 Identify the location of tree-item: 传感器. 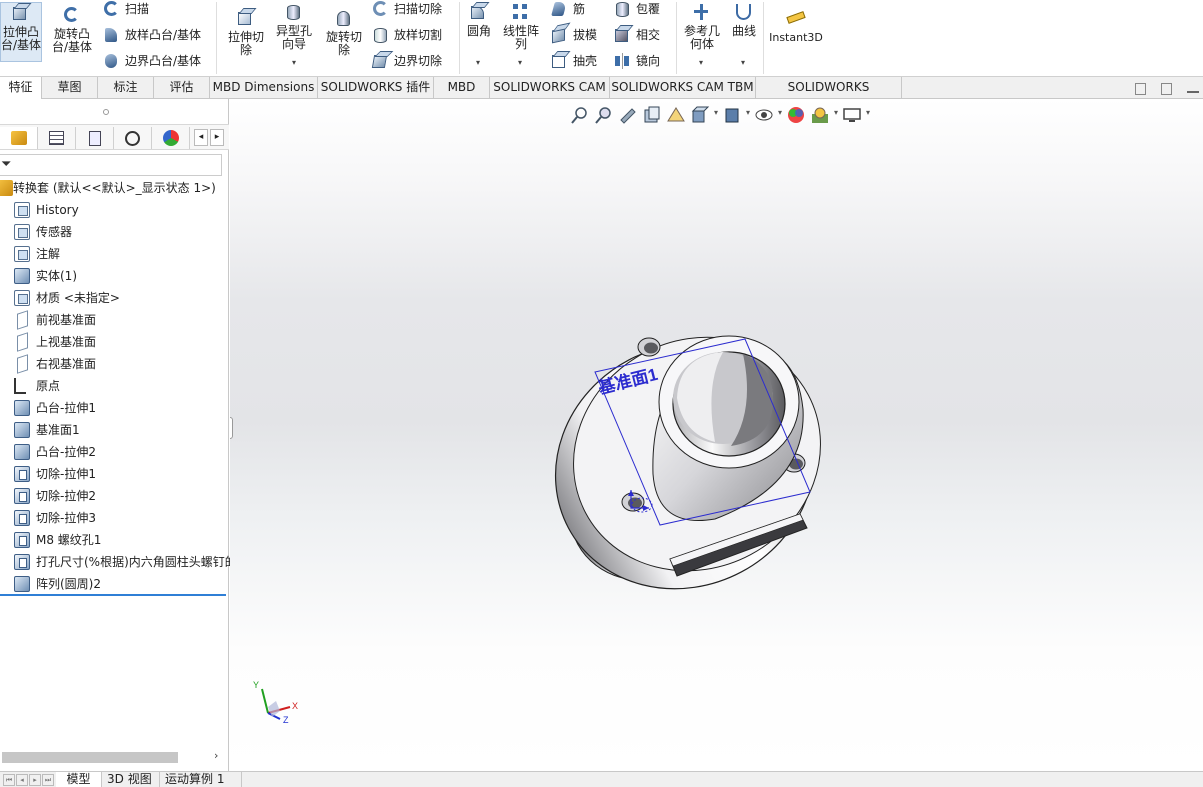
(114, 232).